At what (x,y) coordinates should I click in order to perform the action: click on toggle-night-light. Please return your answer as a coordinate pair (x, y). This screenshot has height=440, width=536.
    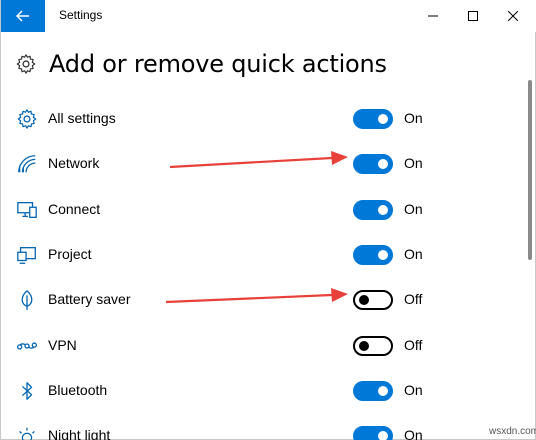
    Looking at the image, I should click on (373, 433).